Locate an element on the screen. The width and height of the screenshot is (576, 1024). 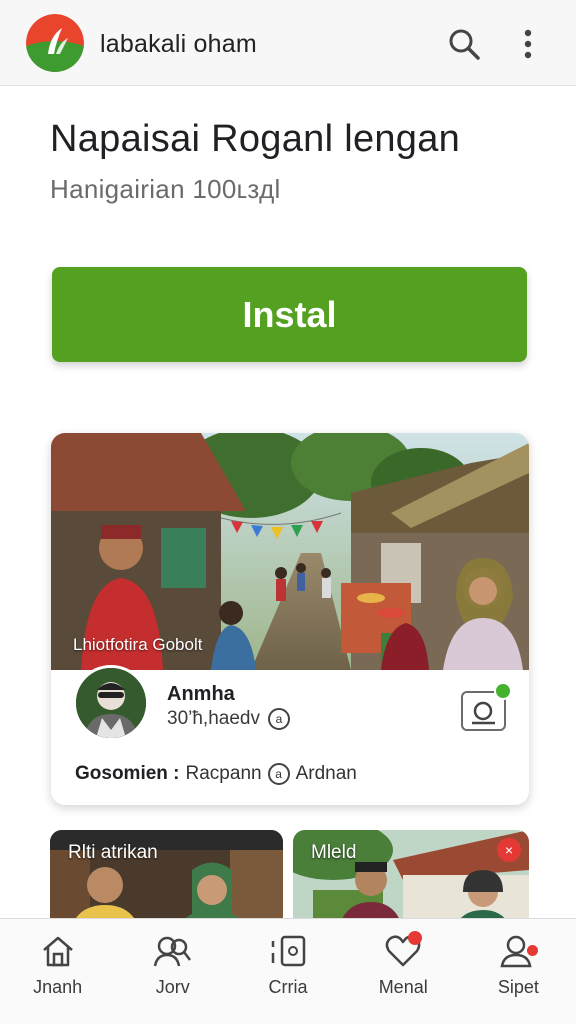
install-button: Instal is located at coordinates (289, 314).